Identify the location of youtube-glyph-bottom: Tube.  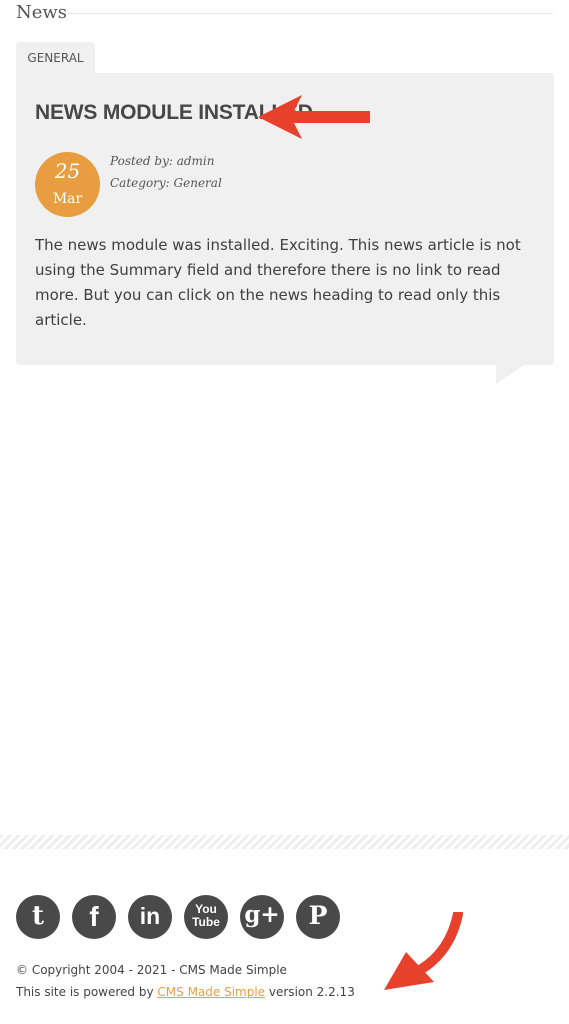
(206, 922).